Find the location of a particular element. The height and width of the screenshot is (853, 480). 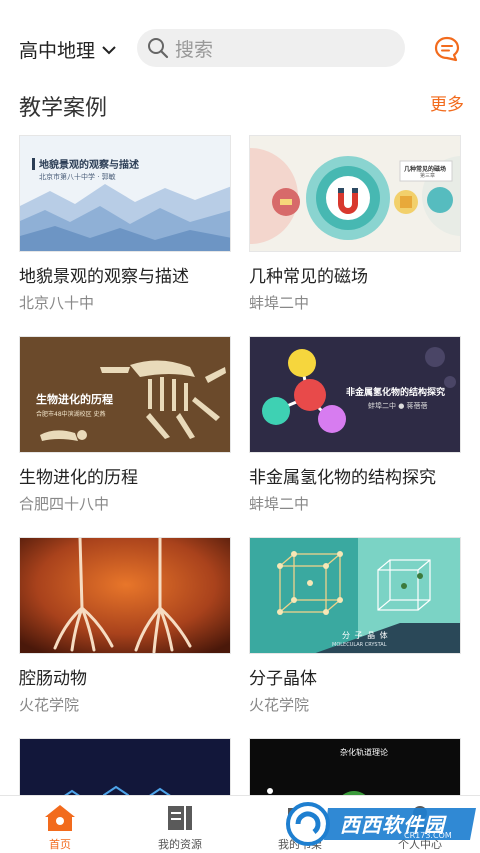

message-icon is located at coordinates (447, 49).